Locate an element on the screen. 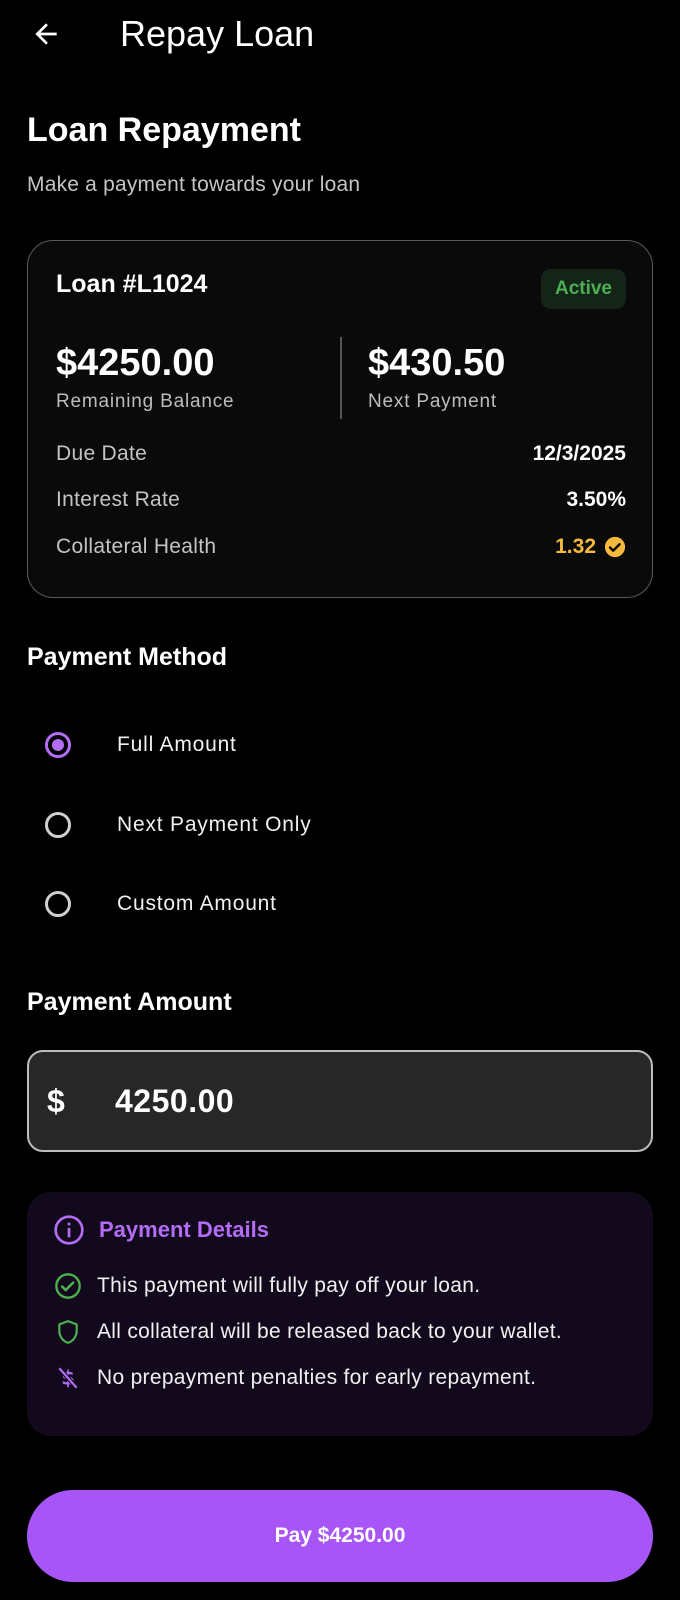  arrow-left-icon is located at coordinates (46, 34).